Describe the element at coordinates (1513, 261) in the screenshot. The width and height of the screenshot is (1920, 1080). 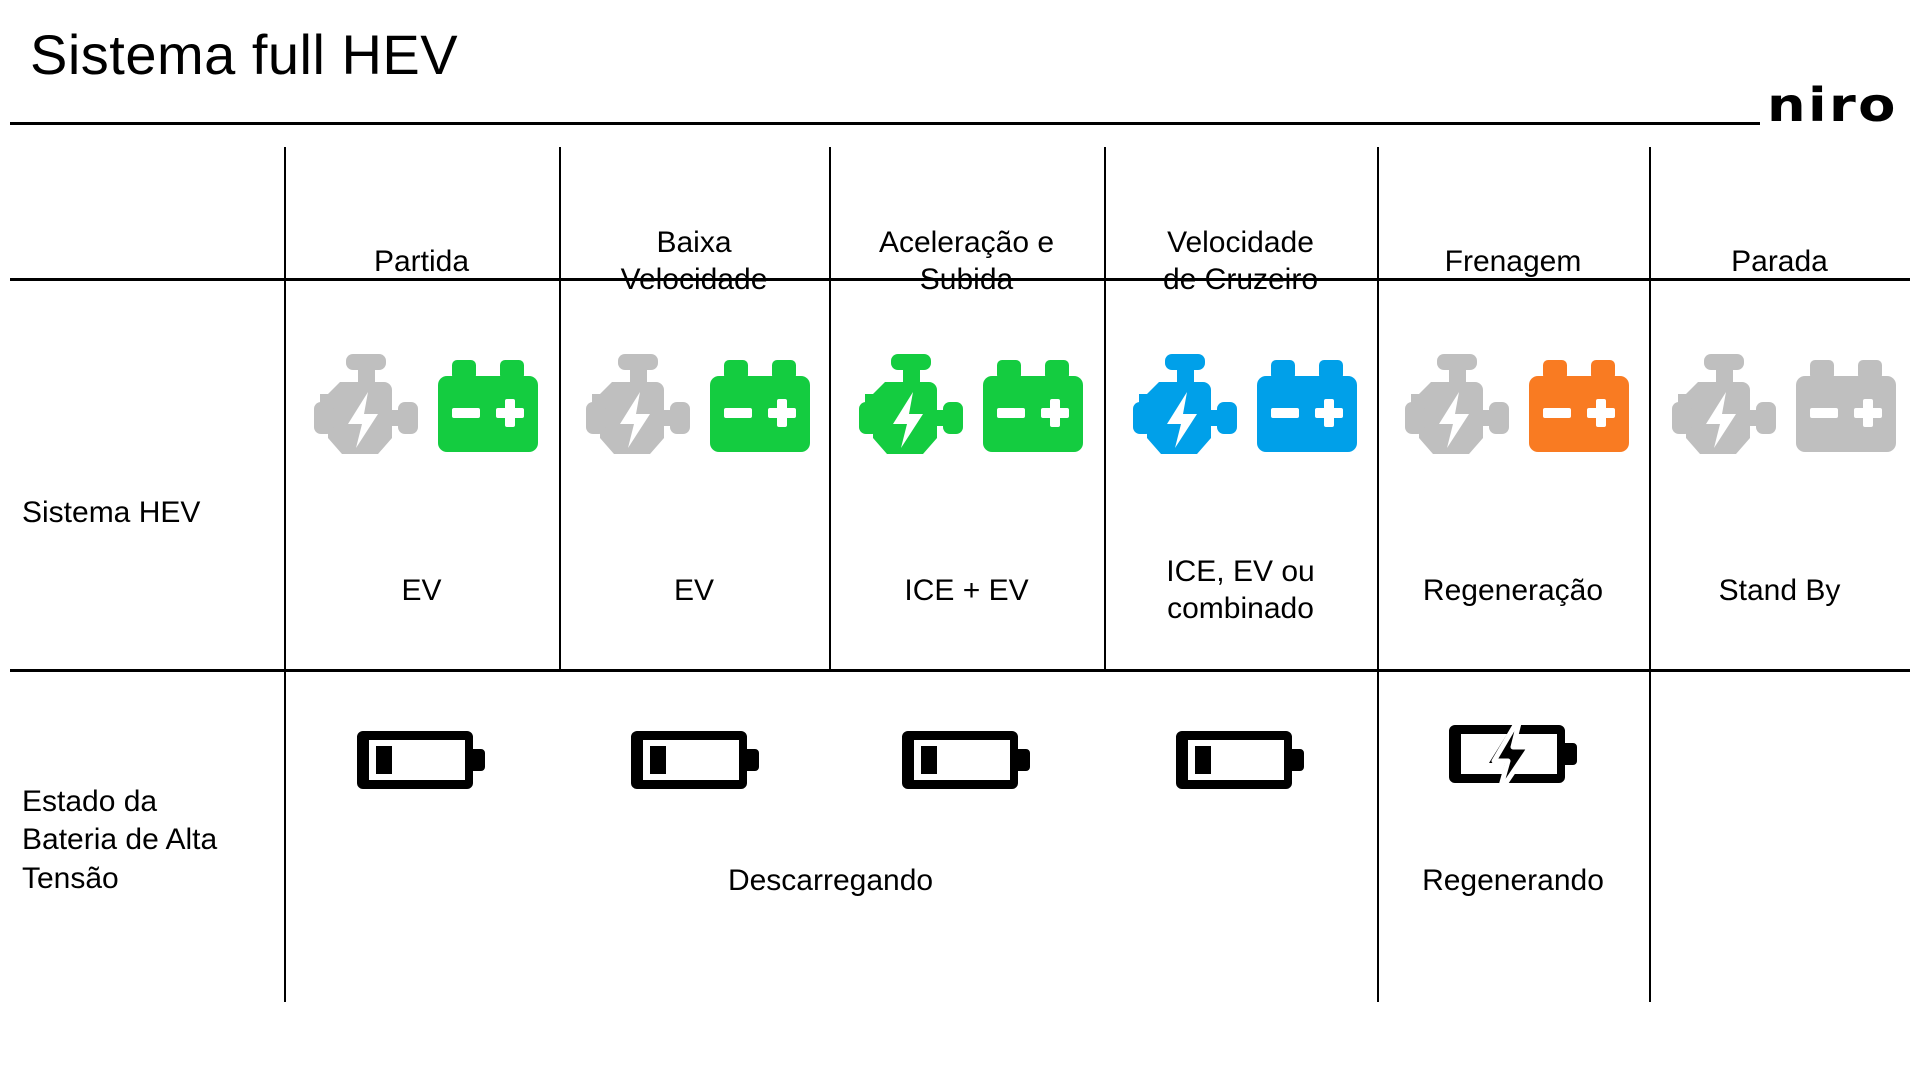
I see `column-header-frenagem: Frenagem` at that location.